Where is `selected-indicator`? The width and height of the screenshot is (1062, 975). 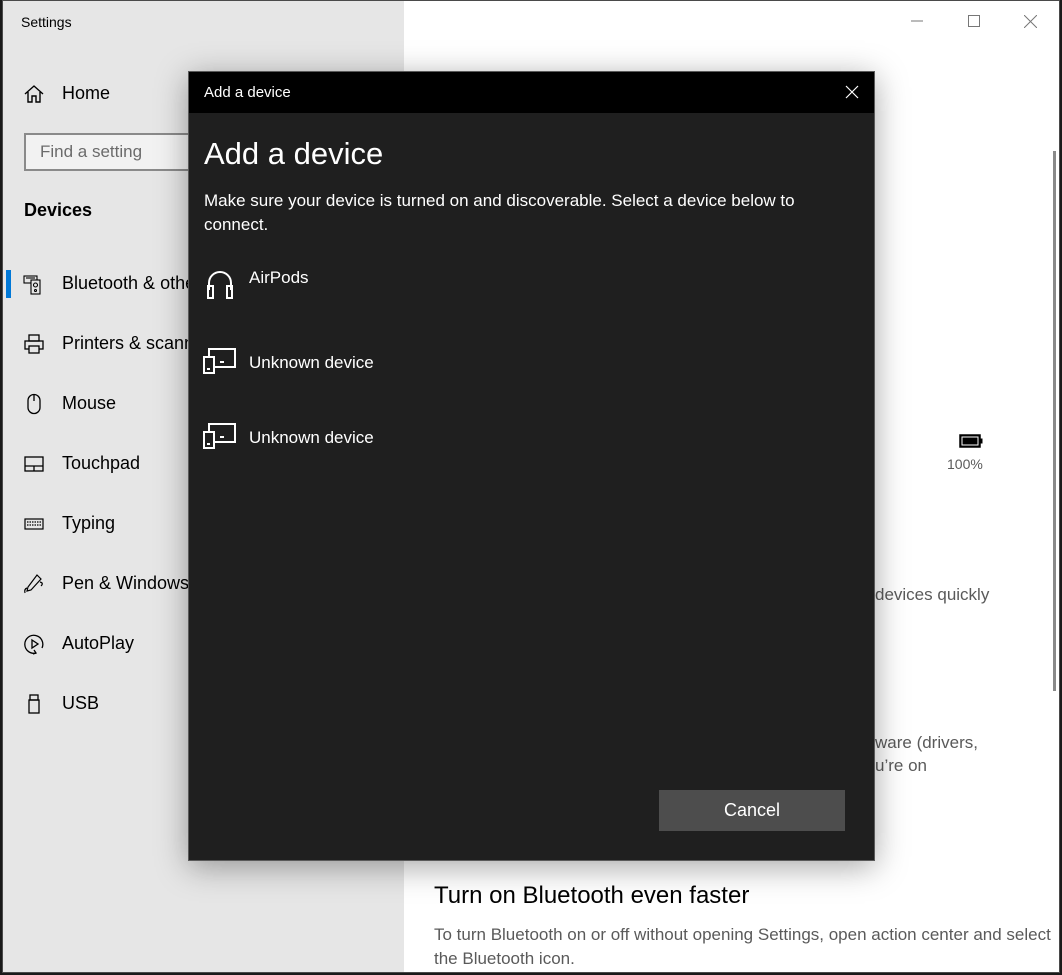 selected-indicator is located at coordinates (8, 284).